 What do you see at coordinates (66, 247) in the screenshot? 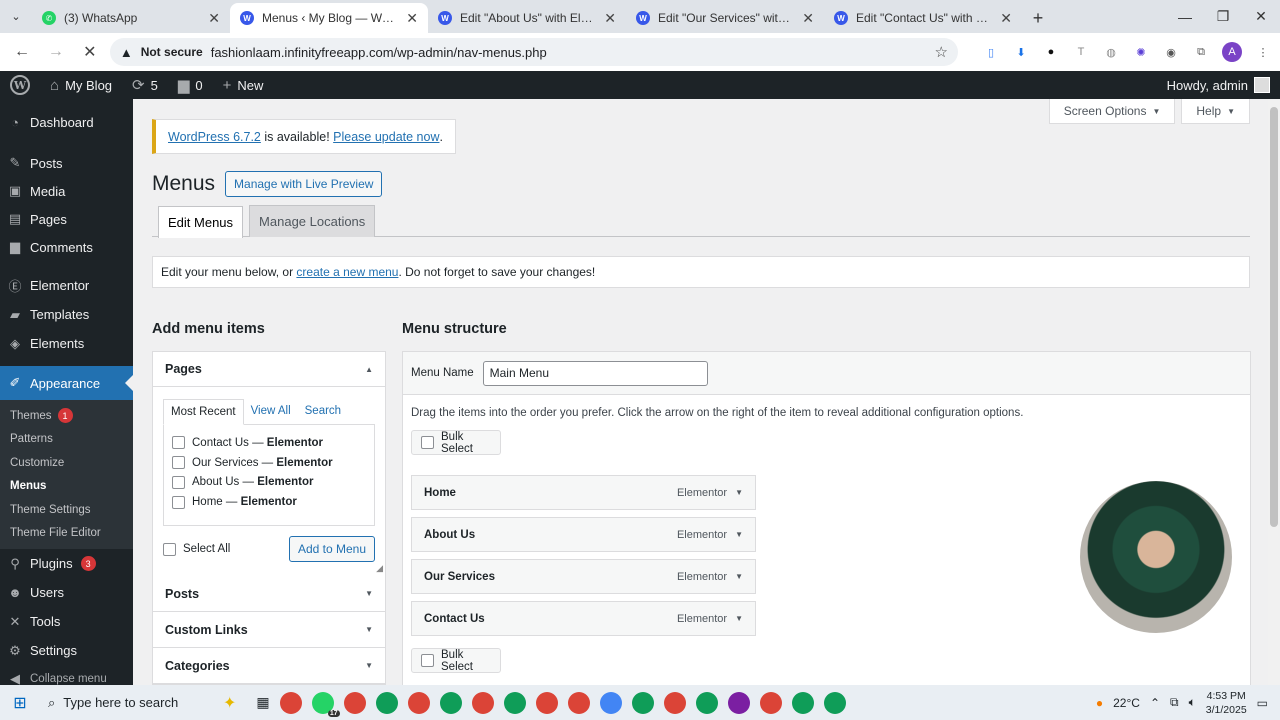
I see `sidebar-item-comments: ▆ Comments` at bounding box center [66, 247].